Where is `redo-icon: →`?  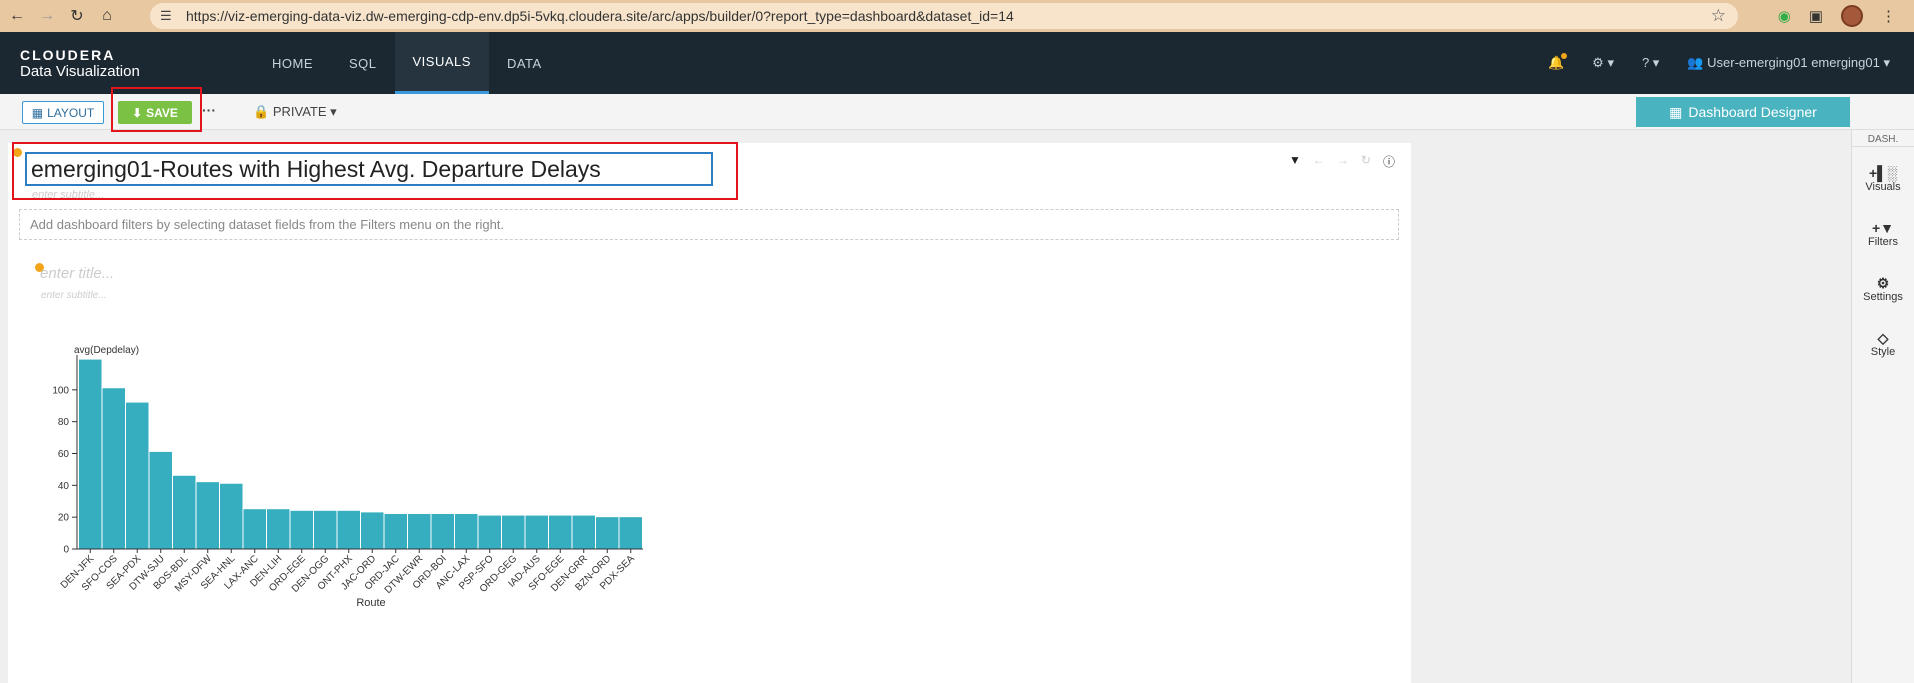 redo-icon: → is located at coordinates (1343, 161).